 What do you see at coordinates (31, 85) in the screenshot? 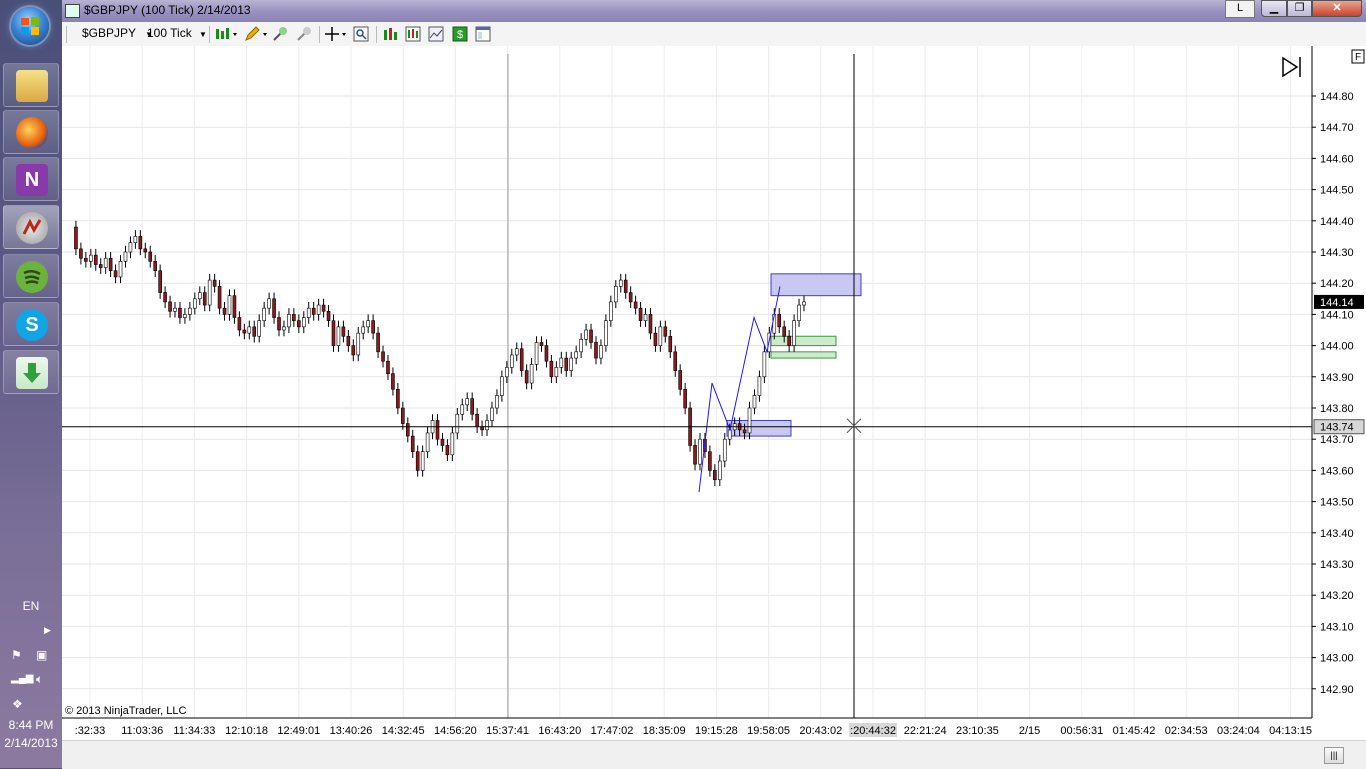
I see `taskbar-explorer` at bounding box center [31, 85].